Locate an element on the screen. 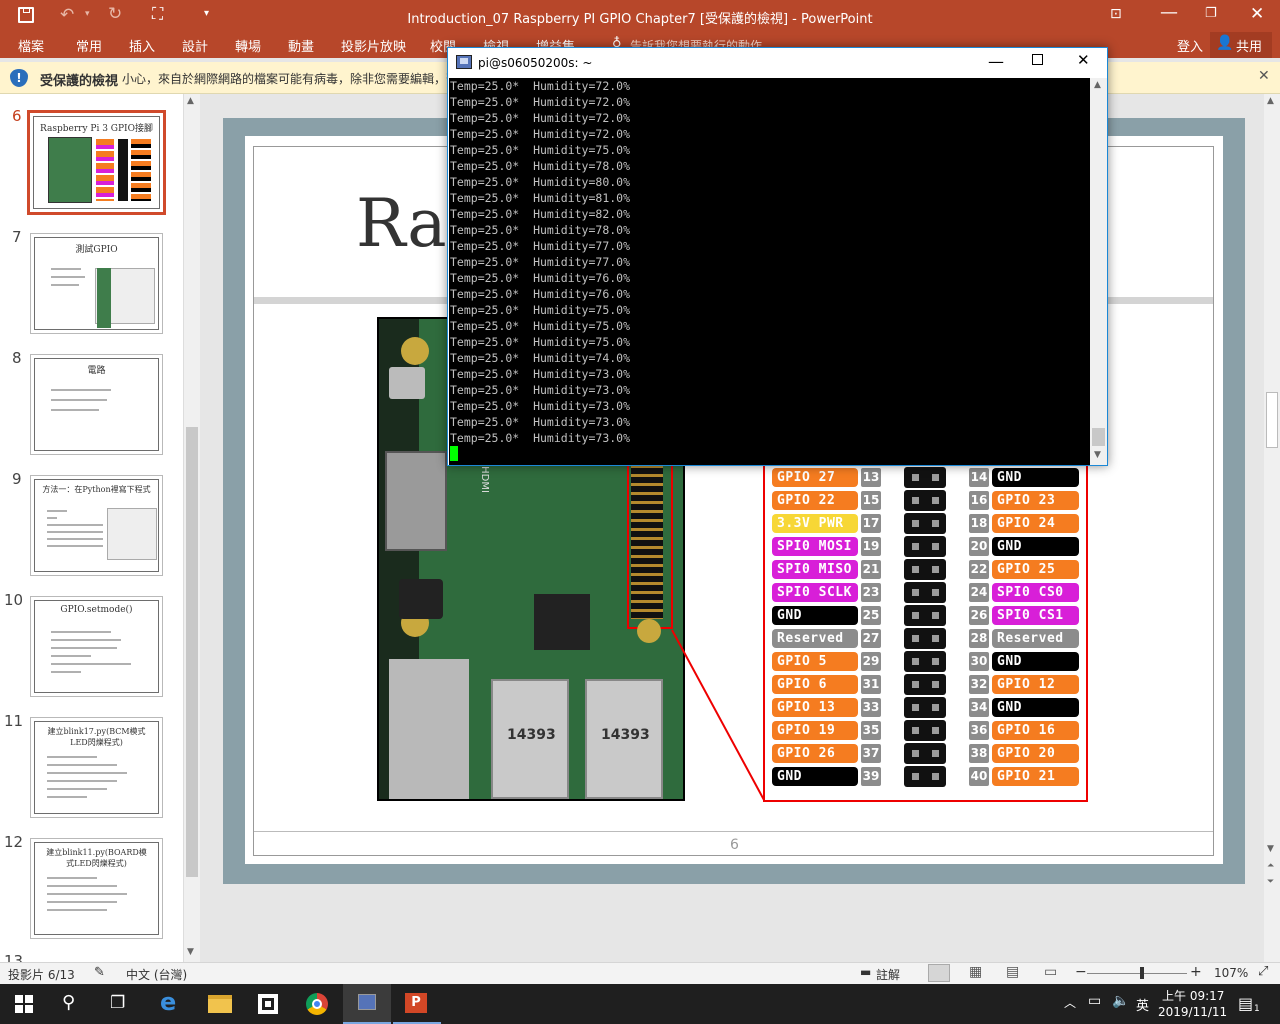  restore-button: ❐ is located at coordinates (1211, 13).